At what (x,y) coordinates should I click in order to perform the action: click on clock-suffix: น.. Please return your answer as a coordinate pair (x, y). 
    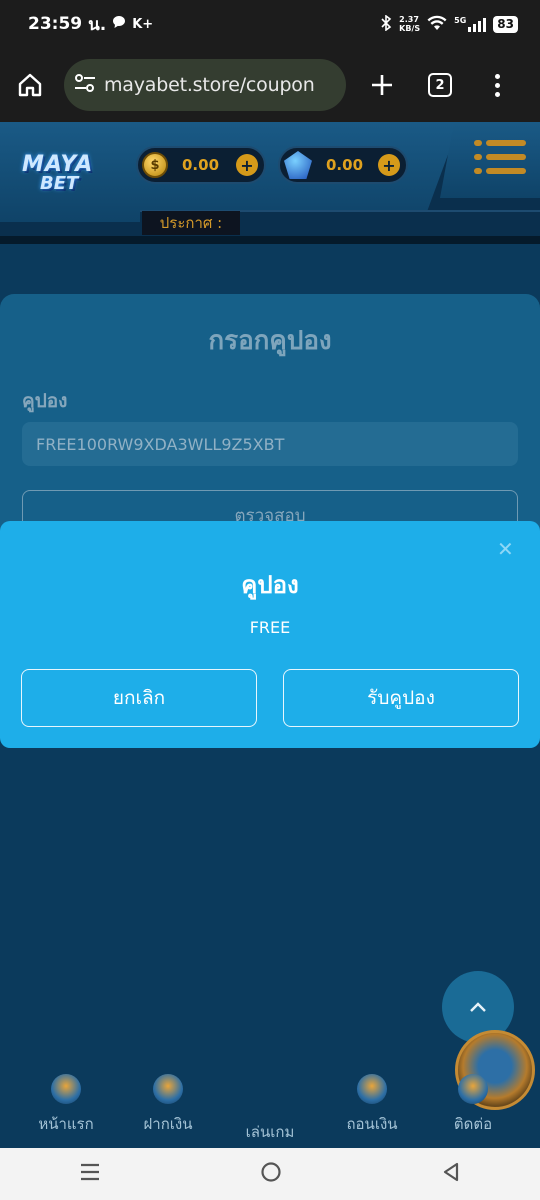
    Looking at the image, I should click on (97, 24).